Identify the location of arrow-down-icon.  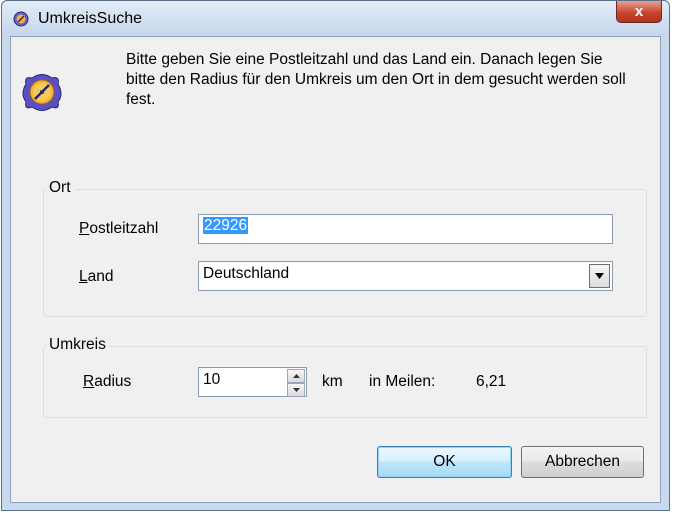
(296, 390).